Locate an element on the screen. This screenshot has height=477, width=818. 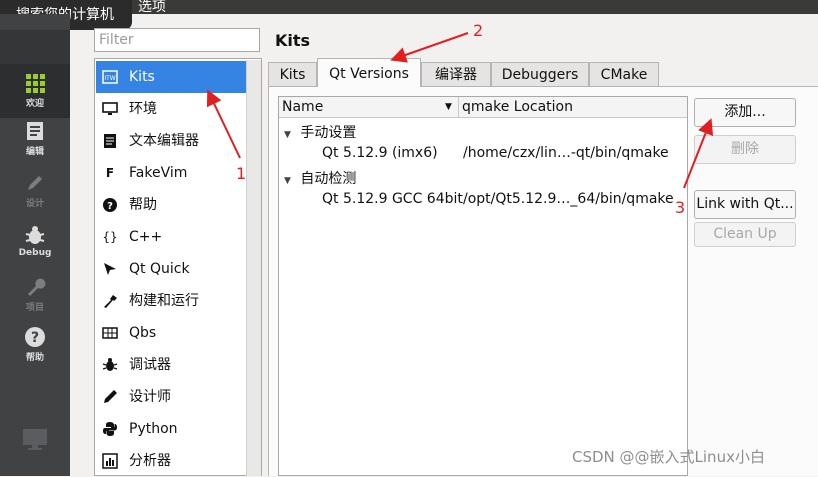
annotation-label-3: 3 is located at coordinates (680, 207).